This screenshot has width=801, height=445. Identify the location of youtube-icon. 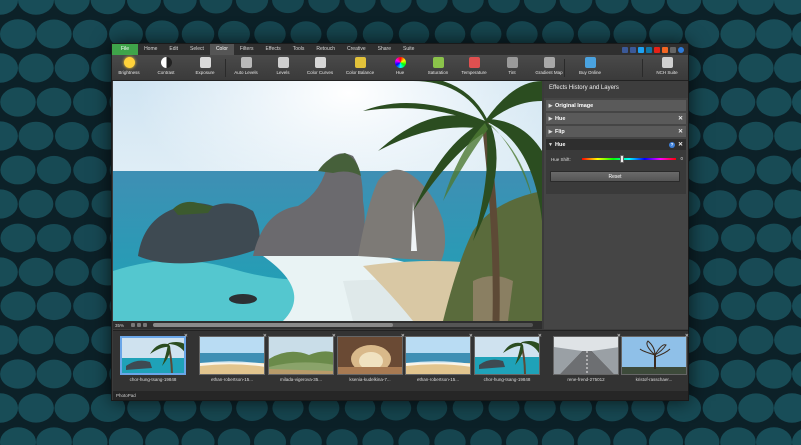
(657, 49).